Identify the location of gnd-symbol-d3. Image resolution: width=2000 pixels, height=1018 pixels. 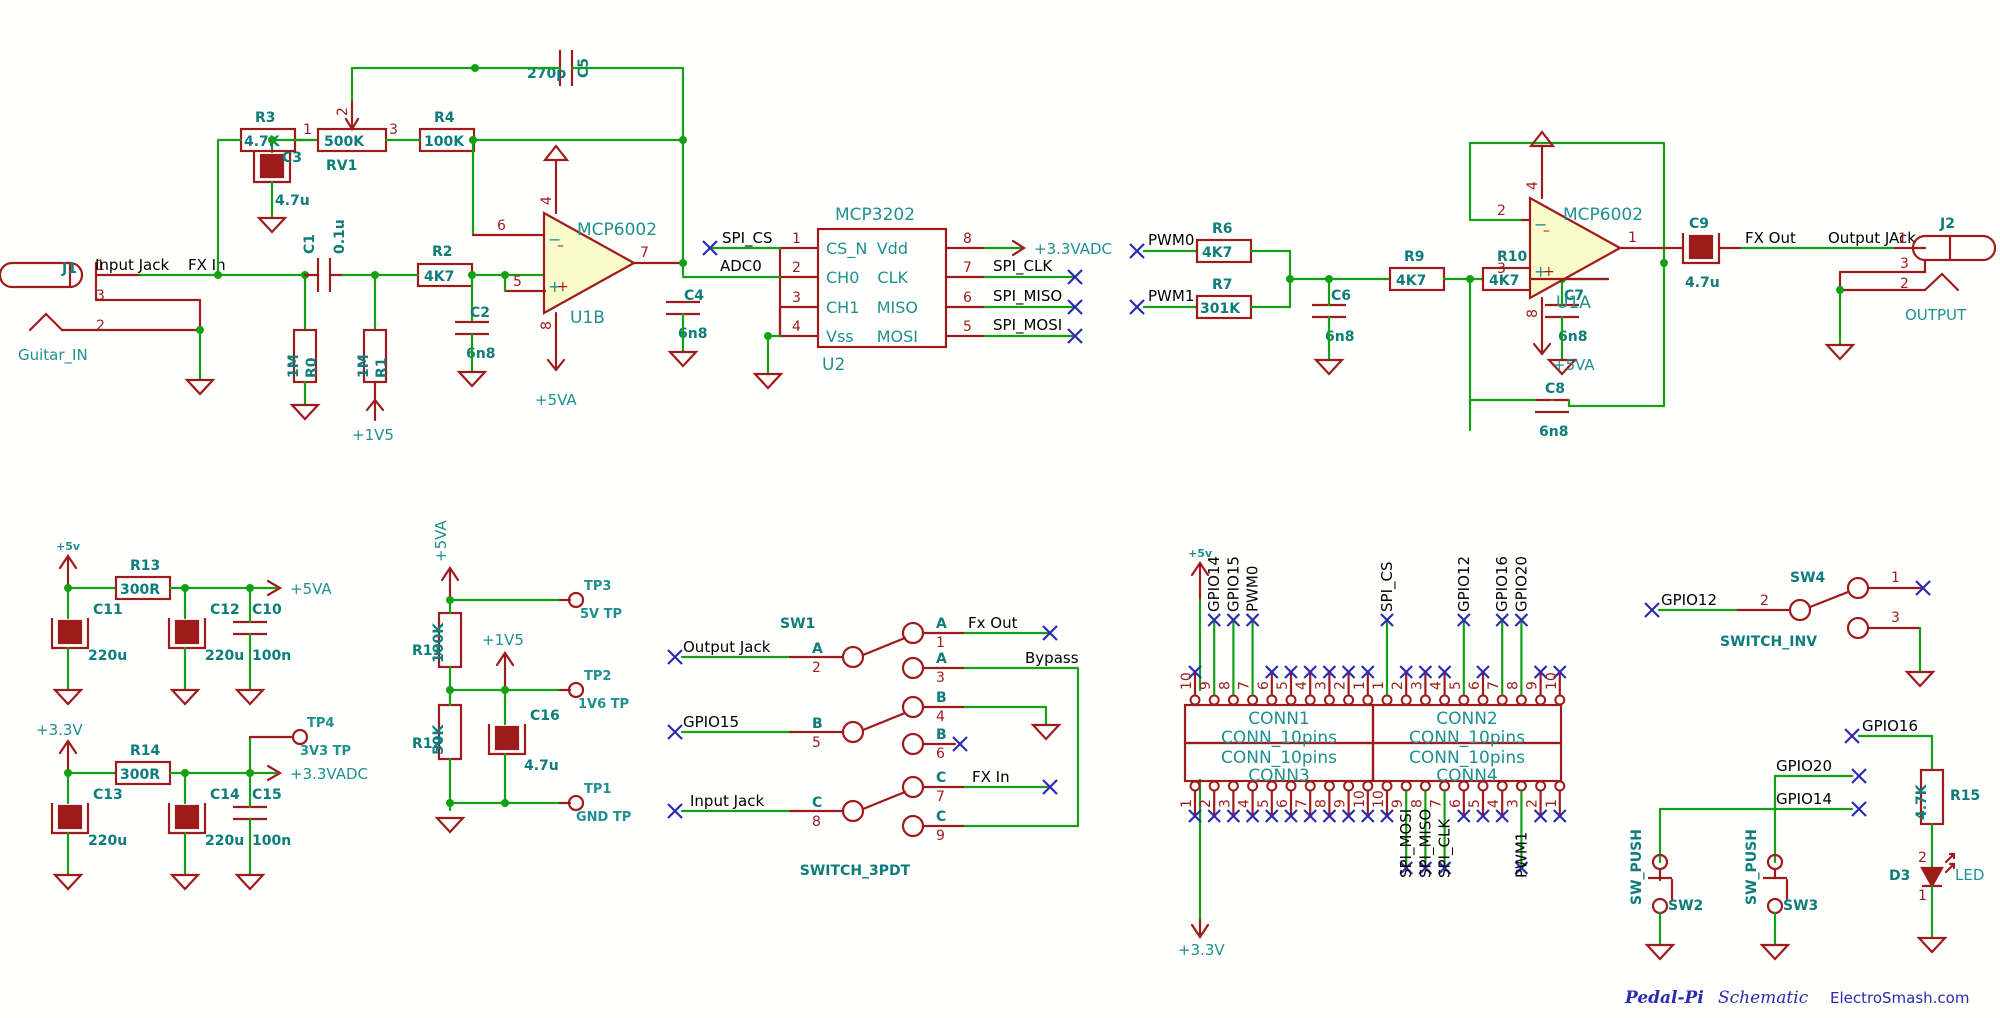
(1932, 945).